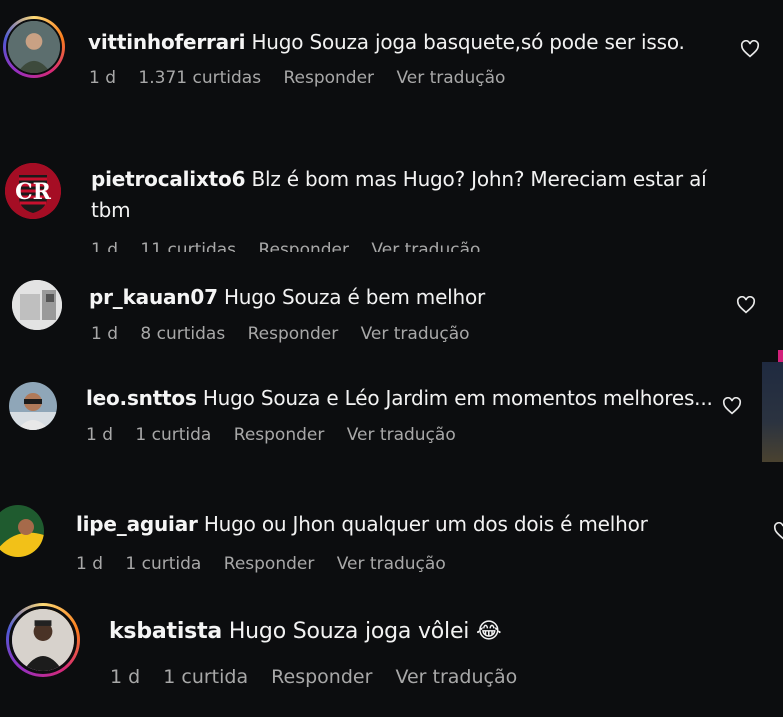 This screenshot has height=717, width=783. Describe the element at coordinates (182, 334) in the screenshot. I see `comment-likes: 8 curtidas` at that location.